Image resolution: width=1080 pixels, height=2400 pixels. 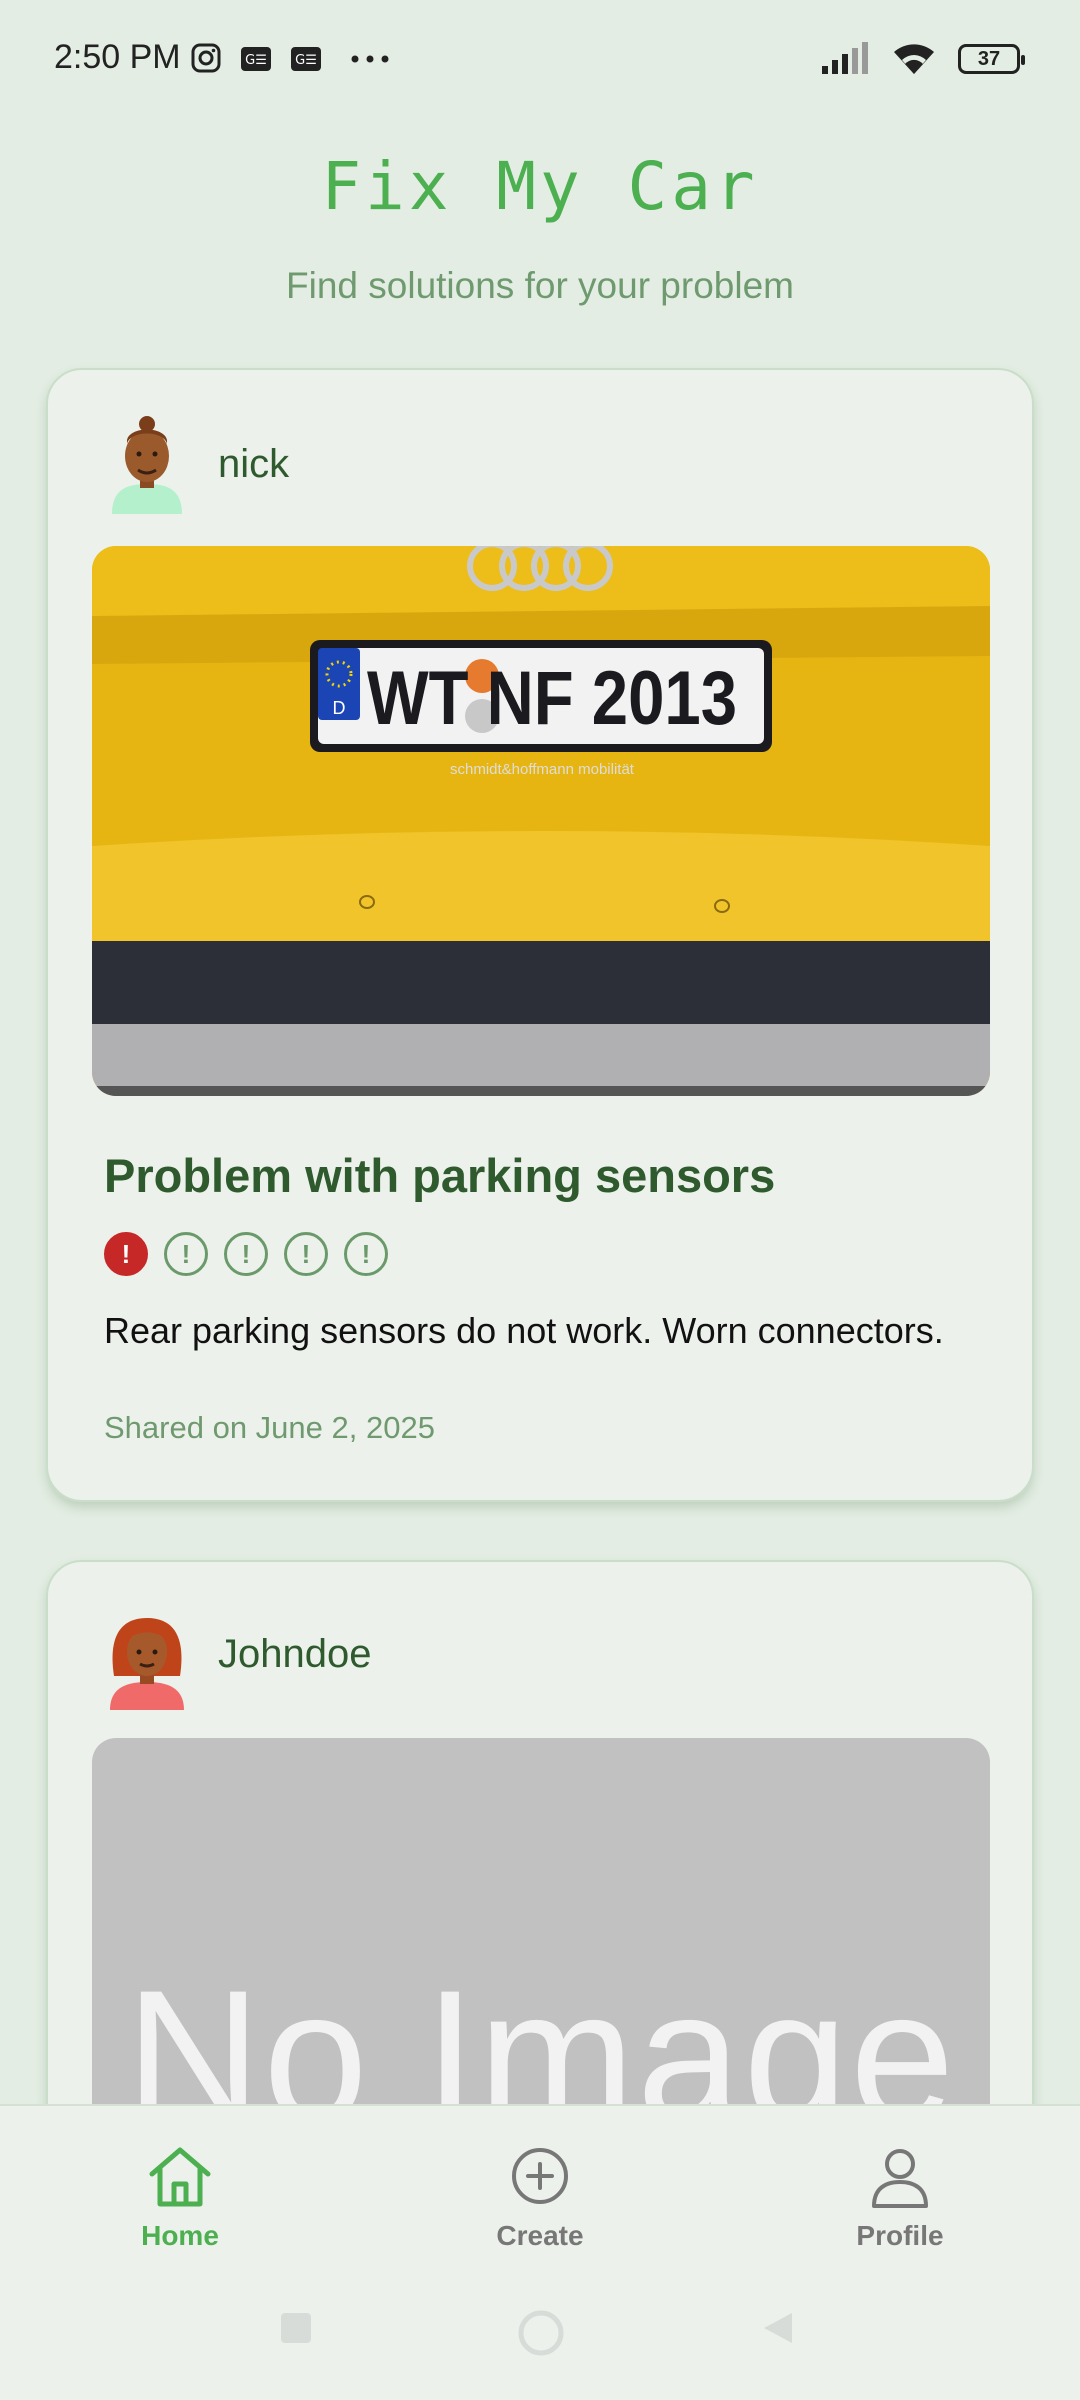 I want to click on post-date: Shared on June 2, 2025, so click(x=269, y=1427).